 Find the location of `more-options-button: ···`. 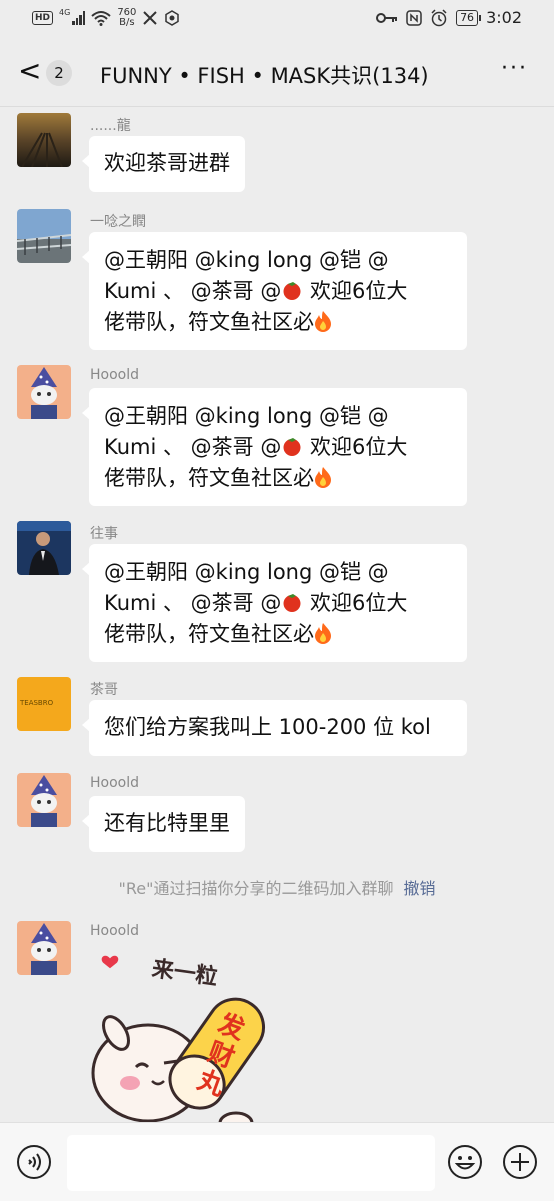

more-options-button: ··· is located at coordinates (514, 68).